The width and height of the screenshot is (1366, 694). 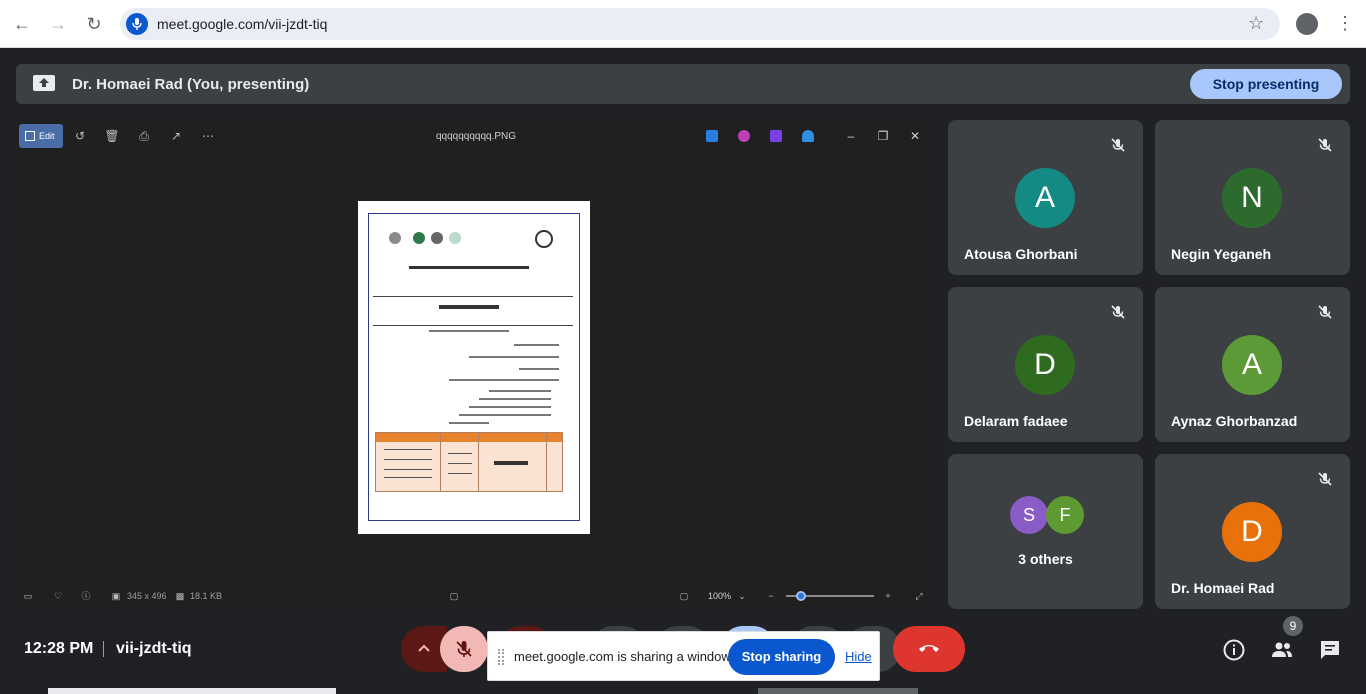 What do you see at coordinates (47, 136) in the screenshot?
I see `edit-label: Edit` at bounding box center [47, 136].